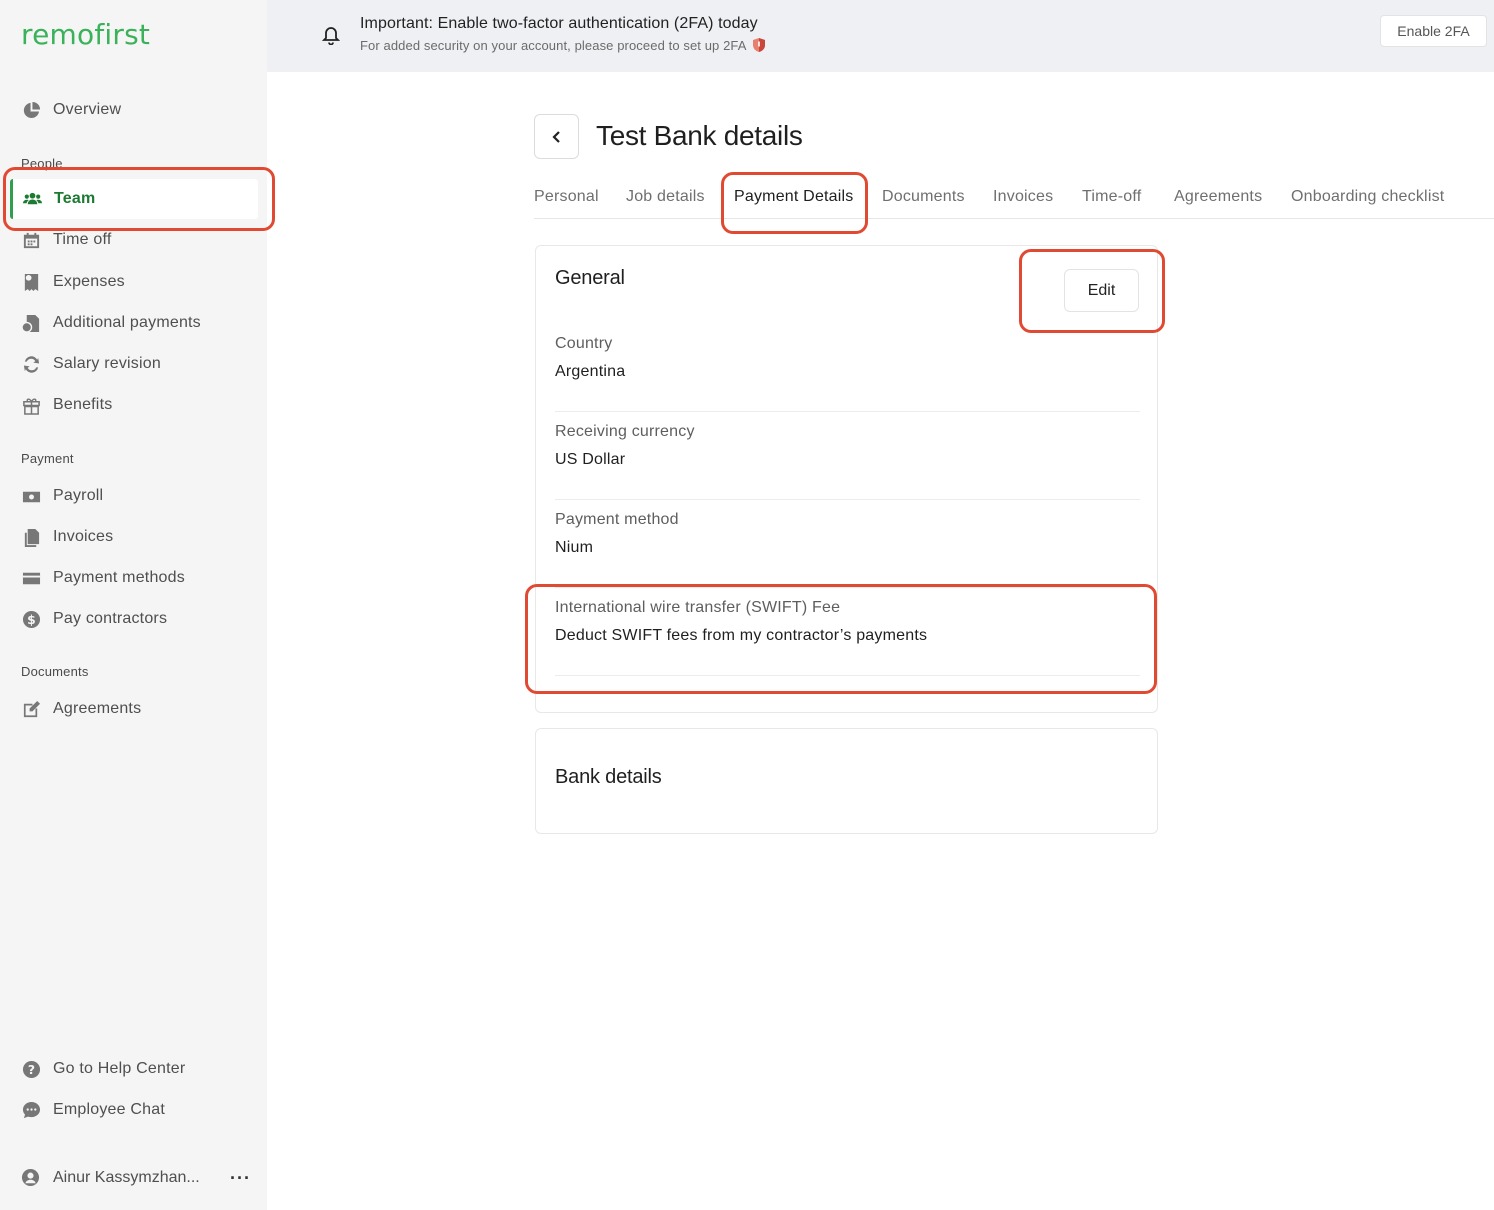  I want to click on sidebar-item-label: Overview, so click(87, 109).